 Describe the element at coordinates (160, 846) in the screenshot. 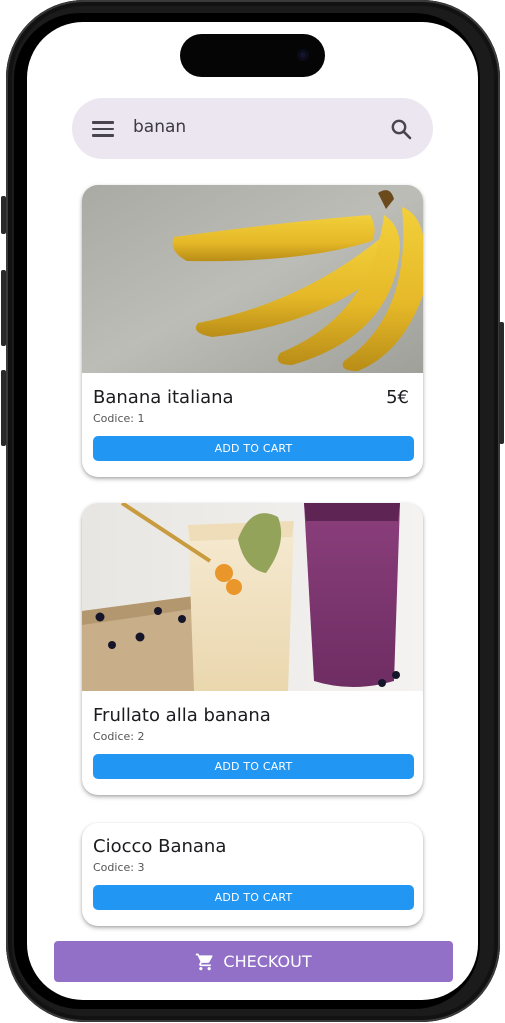

I see `product-name: Ciocco Banana` at that location.